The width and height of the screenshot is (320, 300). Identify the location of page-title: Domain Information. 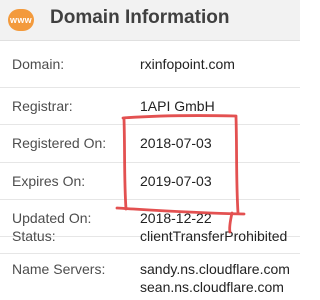
(140, 17).